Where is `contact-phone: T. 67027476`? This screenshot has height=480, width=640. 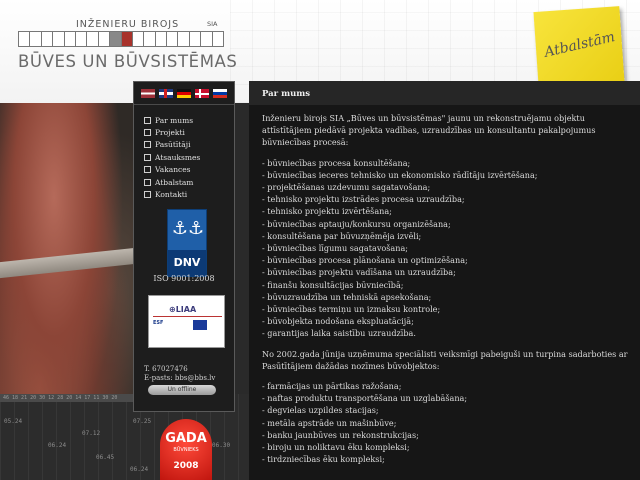
contact-phone: T. 67027476 is located at coordinates (166, 369).